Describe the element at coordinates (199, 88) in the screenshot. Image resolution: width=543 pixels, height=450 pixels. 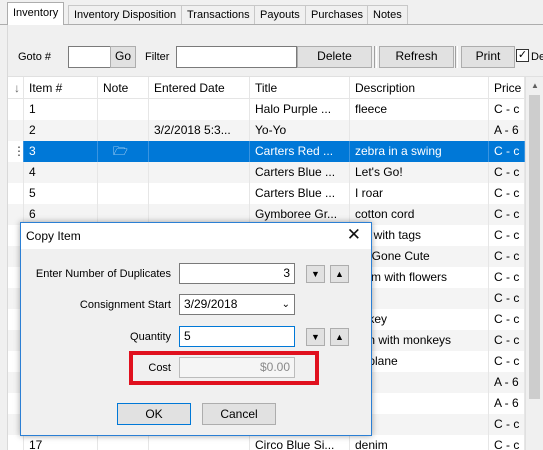
I see `column-header-entered-date: Entered Date` at that location.